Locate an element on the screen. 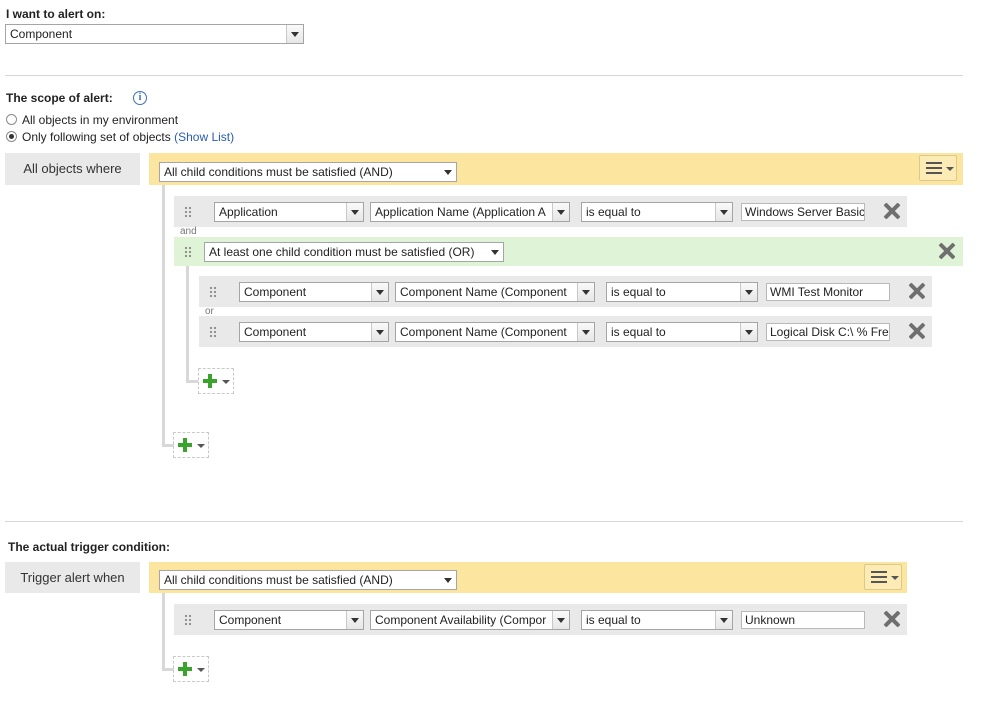 This screenshot has height=712, width=986. show-list-link: (Show List) is located at coordinates (204, 137).